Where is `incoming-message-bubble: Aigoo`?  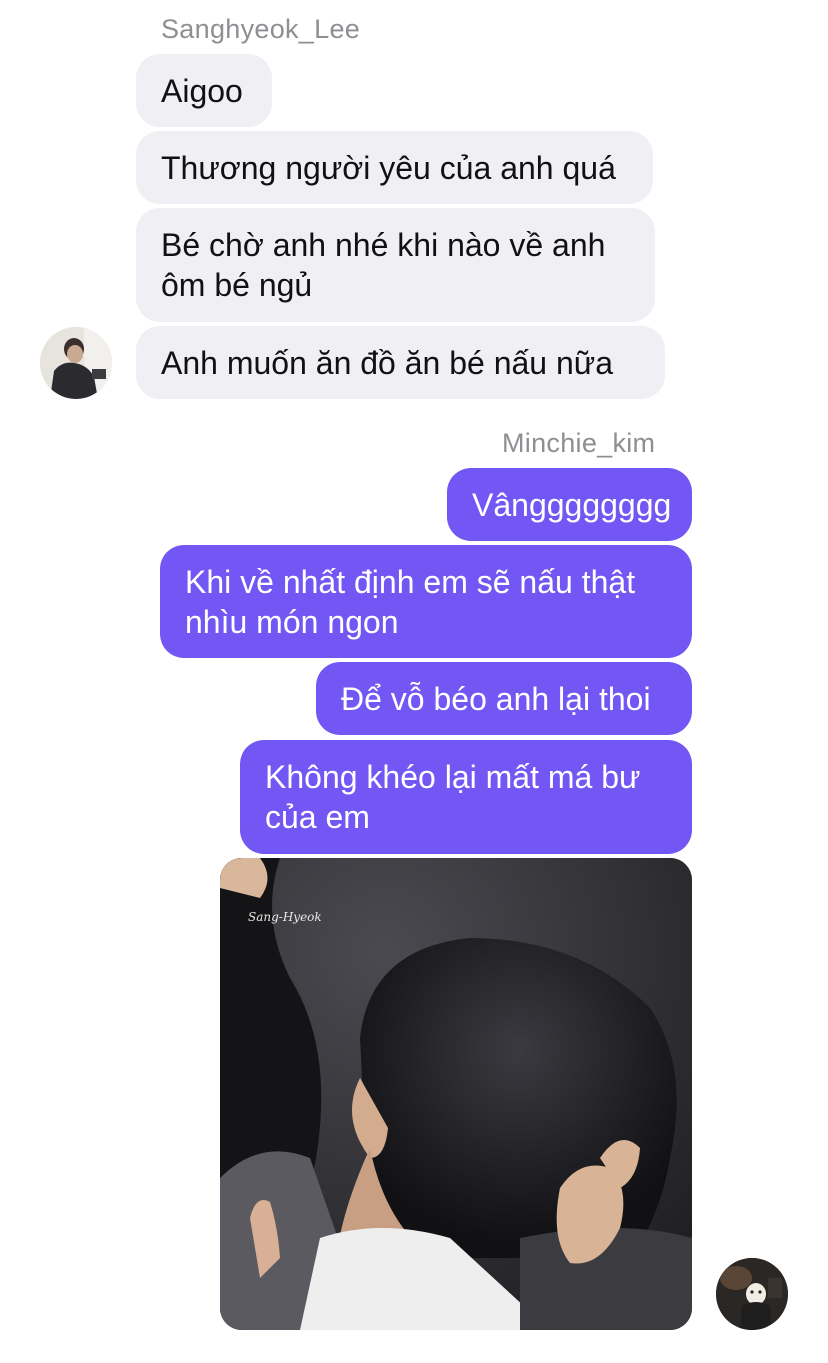 incoming-message-bubble: Aigoo is located at coordinates (204, 90).